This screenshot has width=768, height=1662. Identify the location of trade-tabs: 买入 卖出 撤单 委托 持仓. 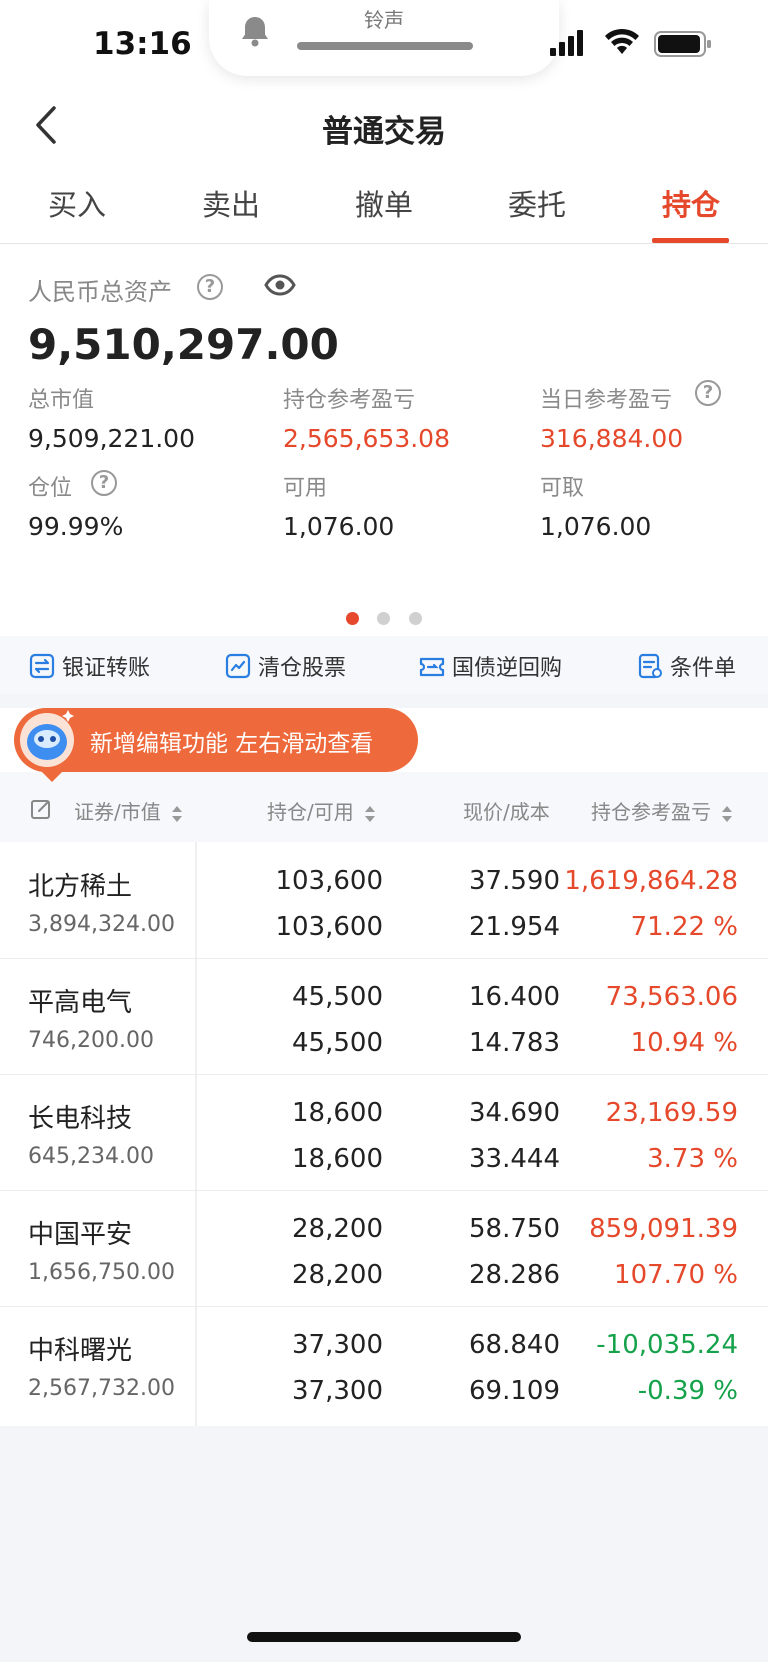
(384, 207).